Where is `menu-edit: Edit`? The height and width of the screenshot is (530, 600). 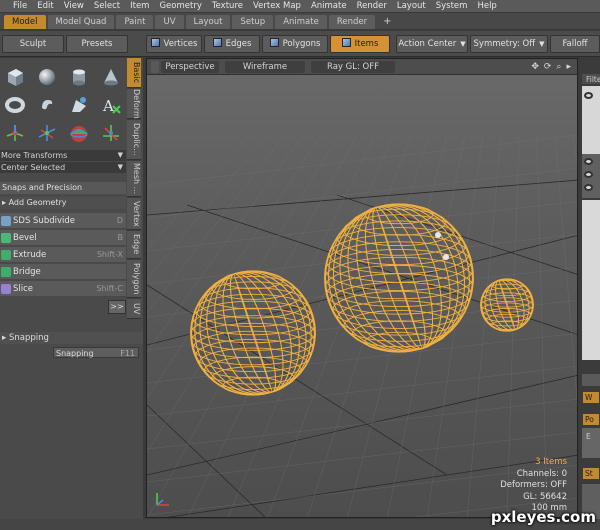
menu-edit: Edit is located at coordinates (45, 6).